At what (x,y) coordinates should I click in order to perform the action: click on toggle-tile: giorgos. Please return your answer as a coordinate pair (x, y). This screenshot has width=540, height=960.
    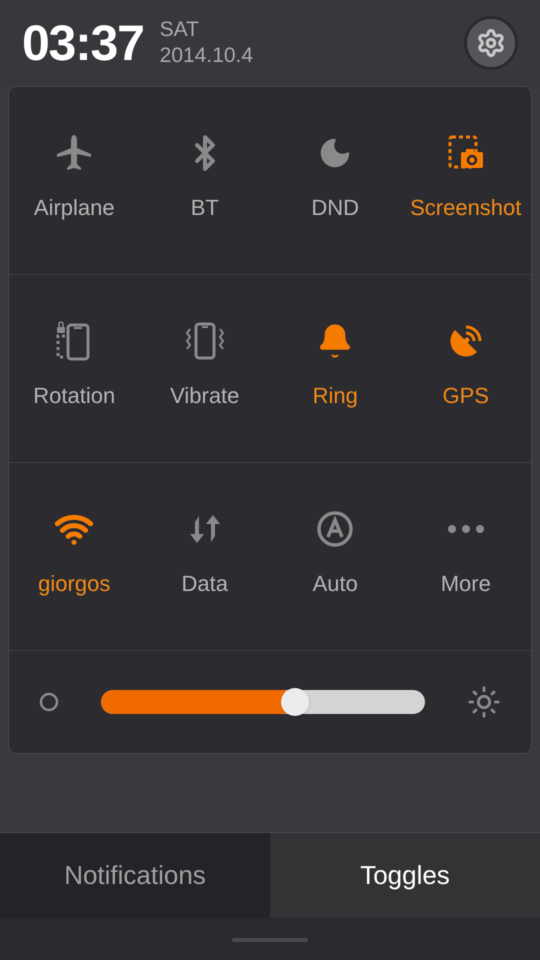
    Looking at the image, I should click on (74, 556).